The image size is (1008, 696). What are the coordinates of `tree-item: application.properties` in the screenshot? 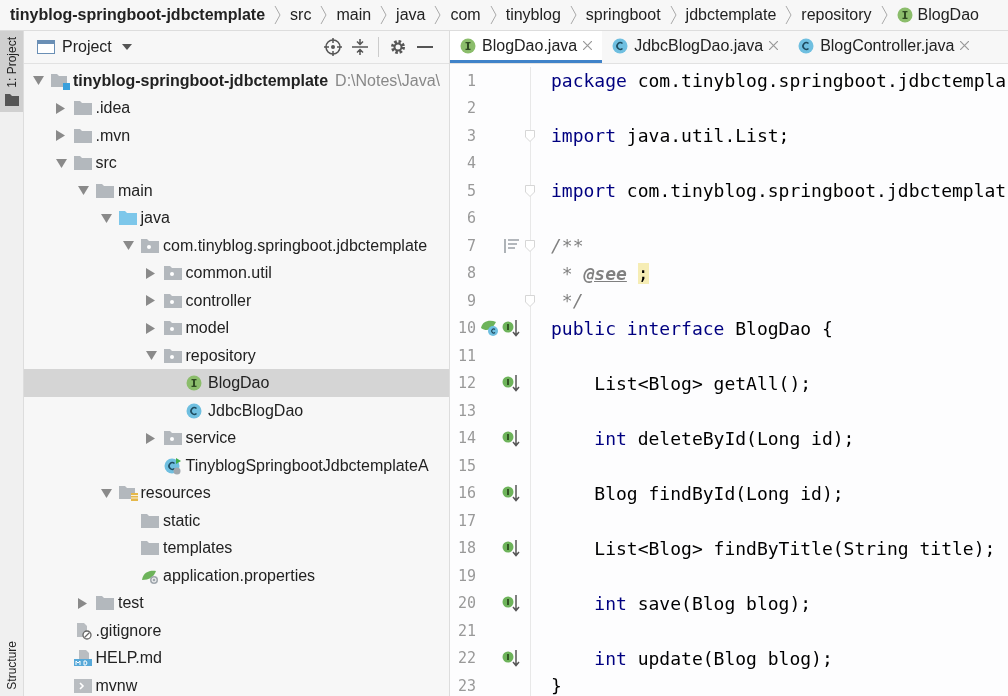 It's located at (236, 575).